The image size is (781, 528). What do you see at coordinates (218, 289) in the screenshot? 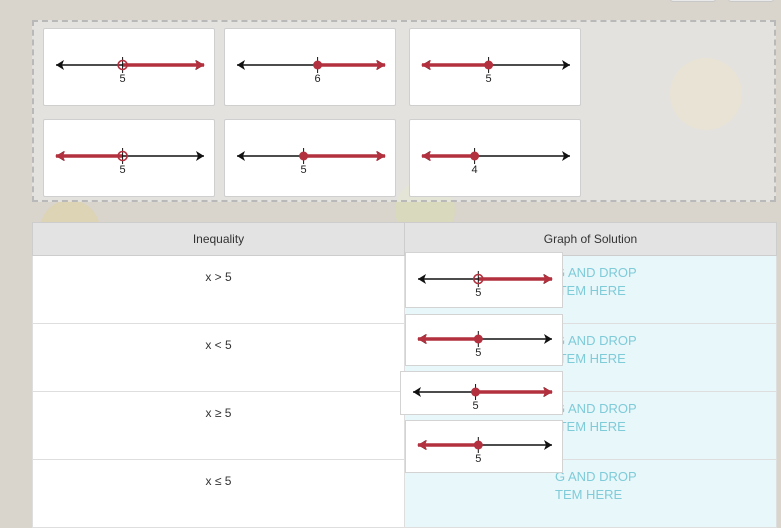
I see `inequality-cell: x > 5` at bounding box center [218, 289].